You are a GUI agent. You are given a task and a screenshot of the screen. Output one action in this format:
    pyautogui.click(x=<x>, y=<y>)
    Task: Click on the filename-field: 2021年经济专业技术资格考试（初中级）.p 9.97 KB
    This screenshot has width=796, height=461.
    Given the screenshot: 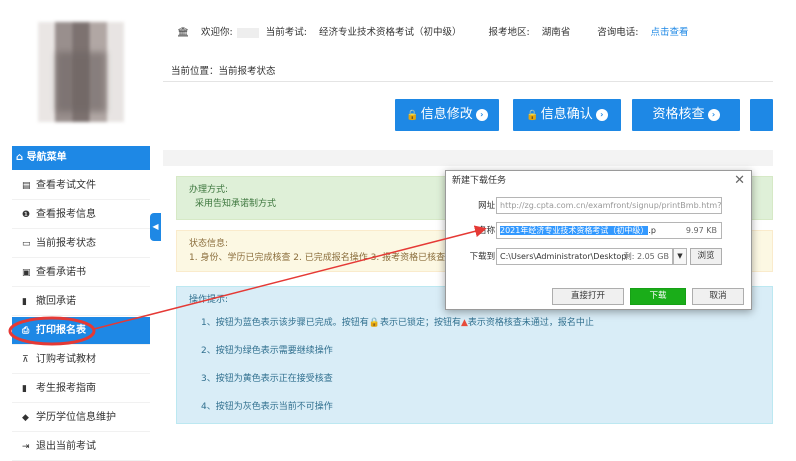 What is the action you would take?
    pyautogui.click(x=609, y=230)
    